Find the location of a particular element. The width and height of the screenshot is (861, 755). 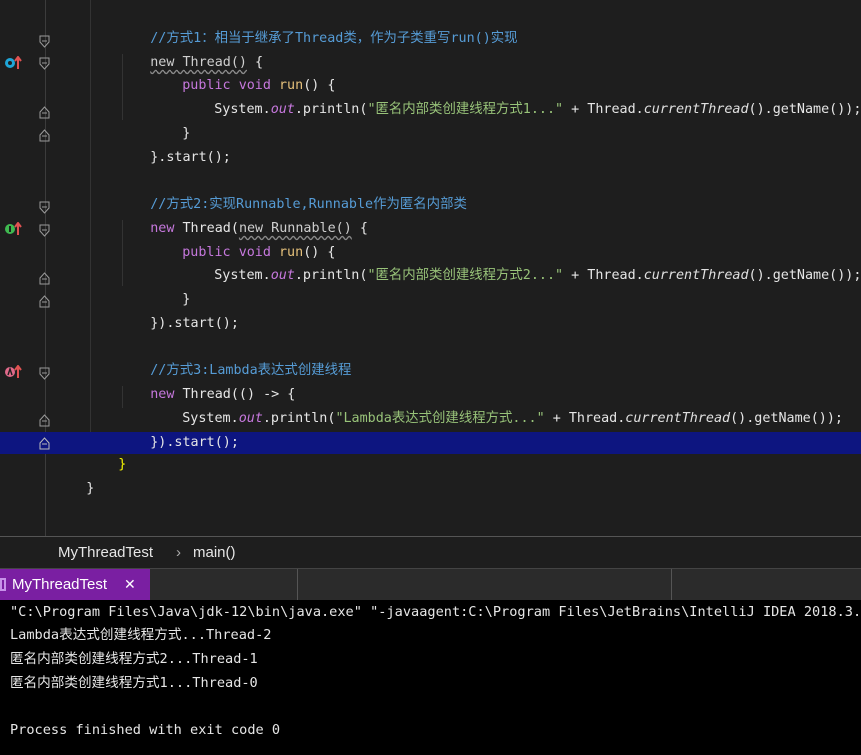

console-line: Lambda表达式创建线程方式...Thread-2 is located at coordinates (141, 635).